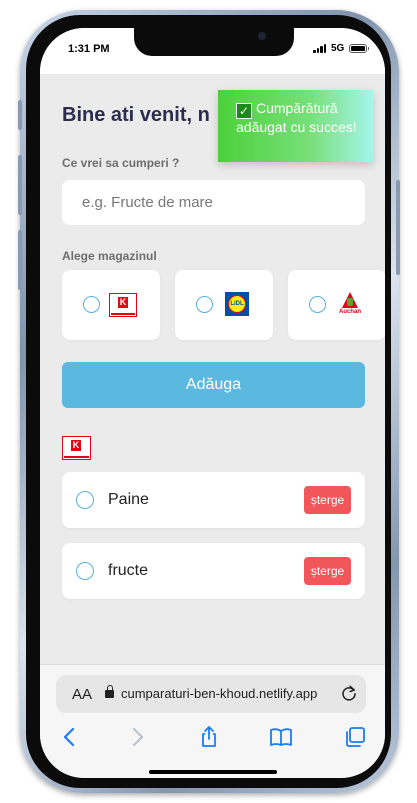 This screenshot has width=417, height=803. I want to click on status-time: 1:31 PM, so click(89, 49).